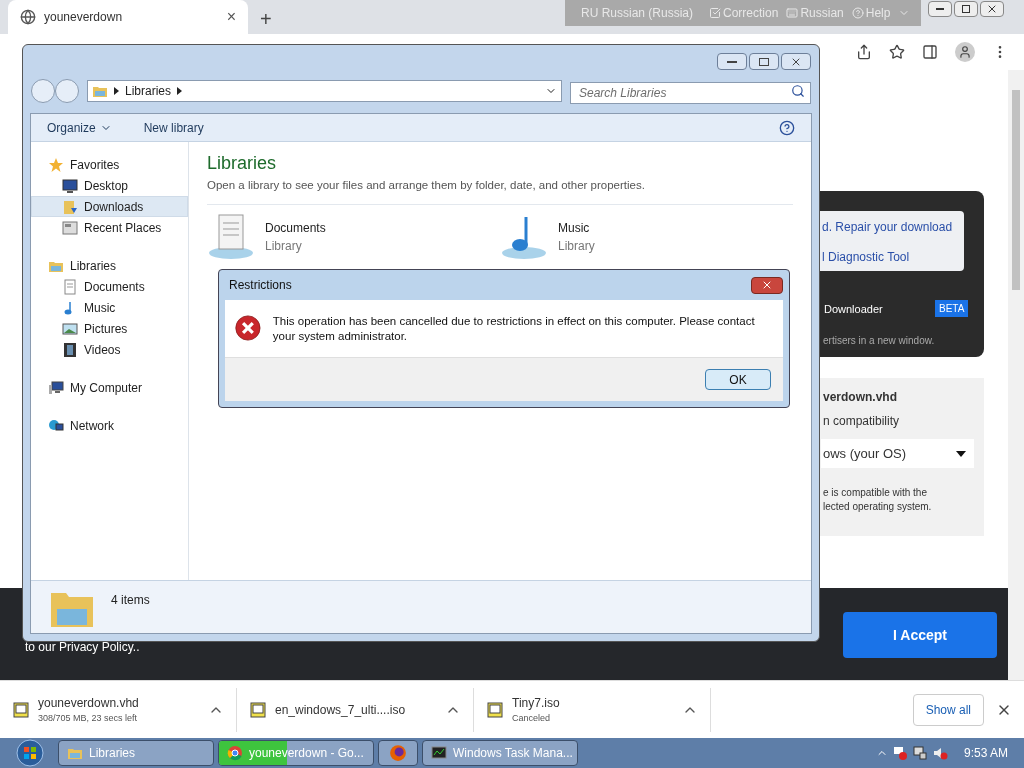 This screenshot has width=1024, height=768. I want to click on film-icon, so click(70, 349).